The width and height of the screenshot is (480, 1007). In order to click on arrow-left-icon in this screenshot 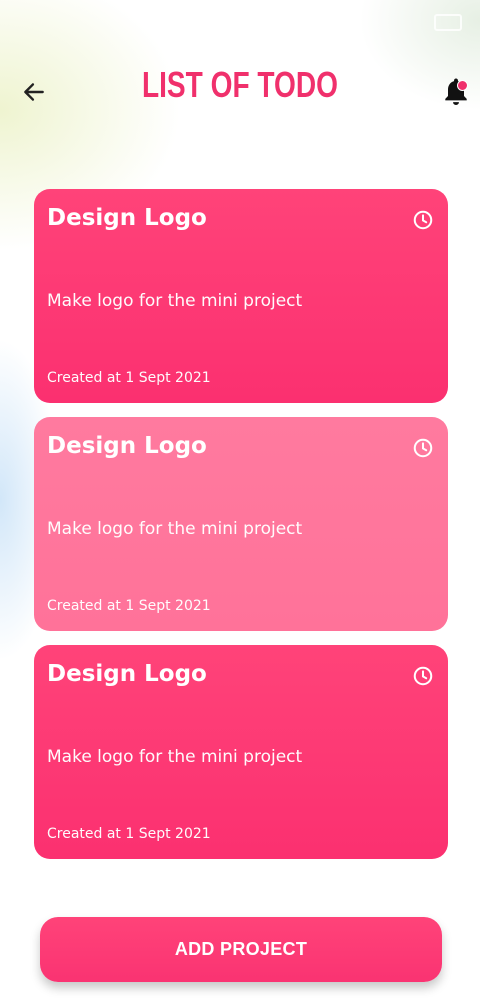, I will do `click(34, 92)`.